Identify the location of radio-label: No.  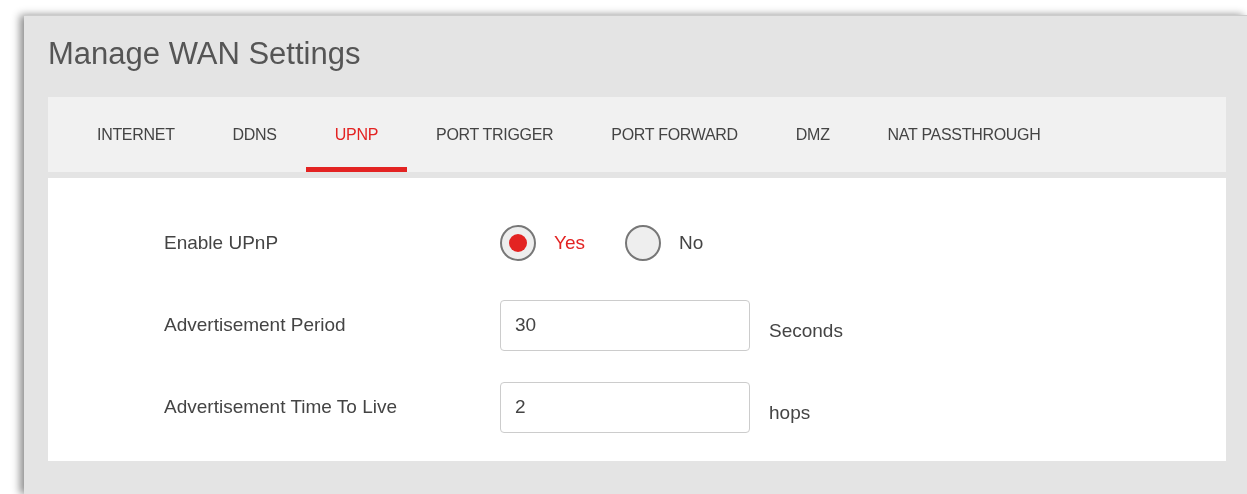
(691, 243).